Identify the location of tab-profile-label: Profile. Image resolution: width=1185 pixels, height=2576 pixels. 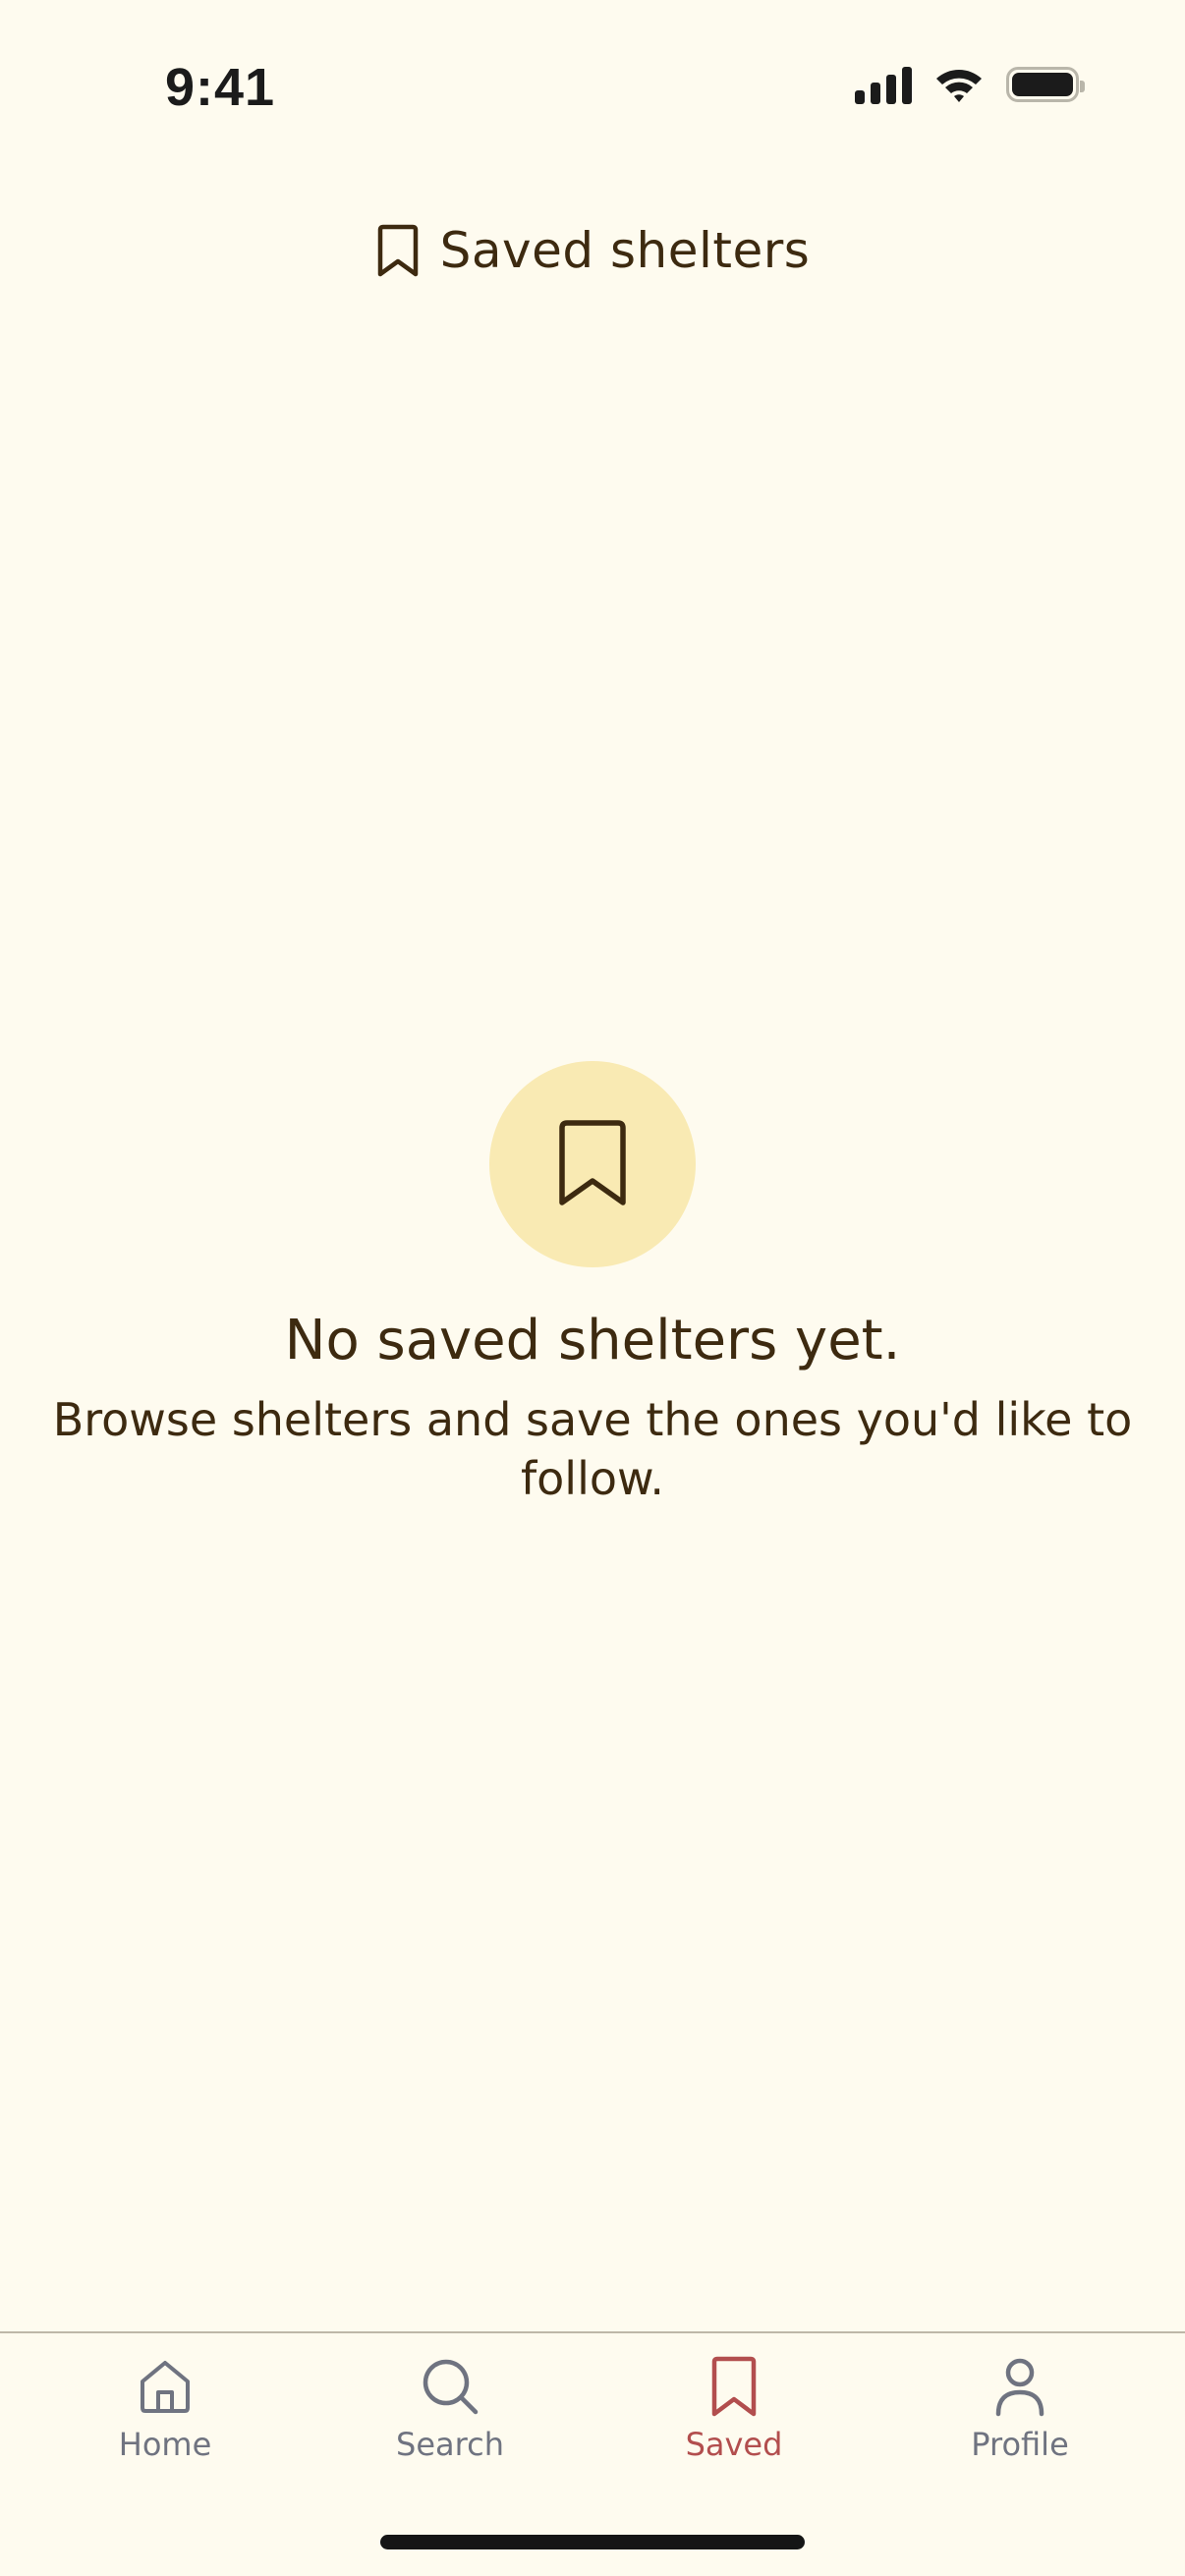
(1020, 2444).